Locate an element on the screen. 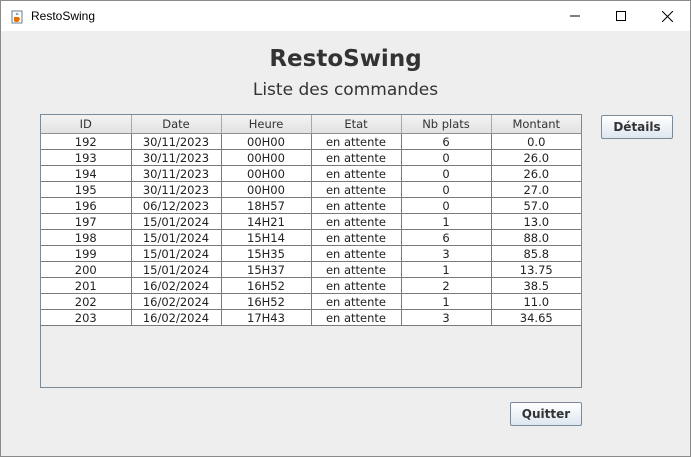  table-row: 198 15/01/2024 15H14 en attente 6 88.0 is located at coordinates (311, 237).